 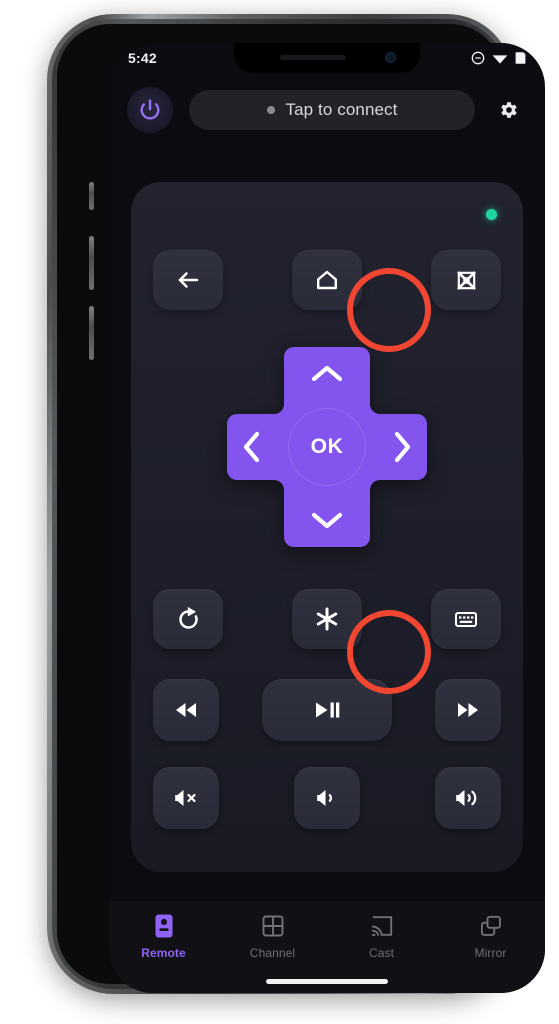 I want to click on earpiece-speaker, so click(x=313, y=57).